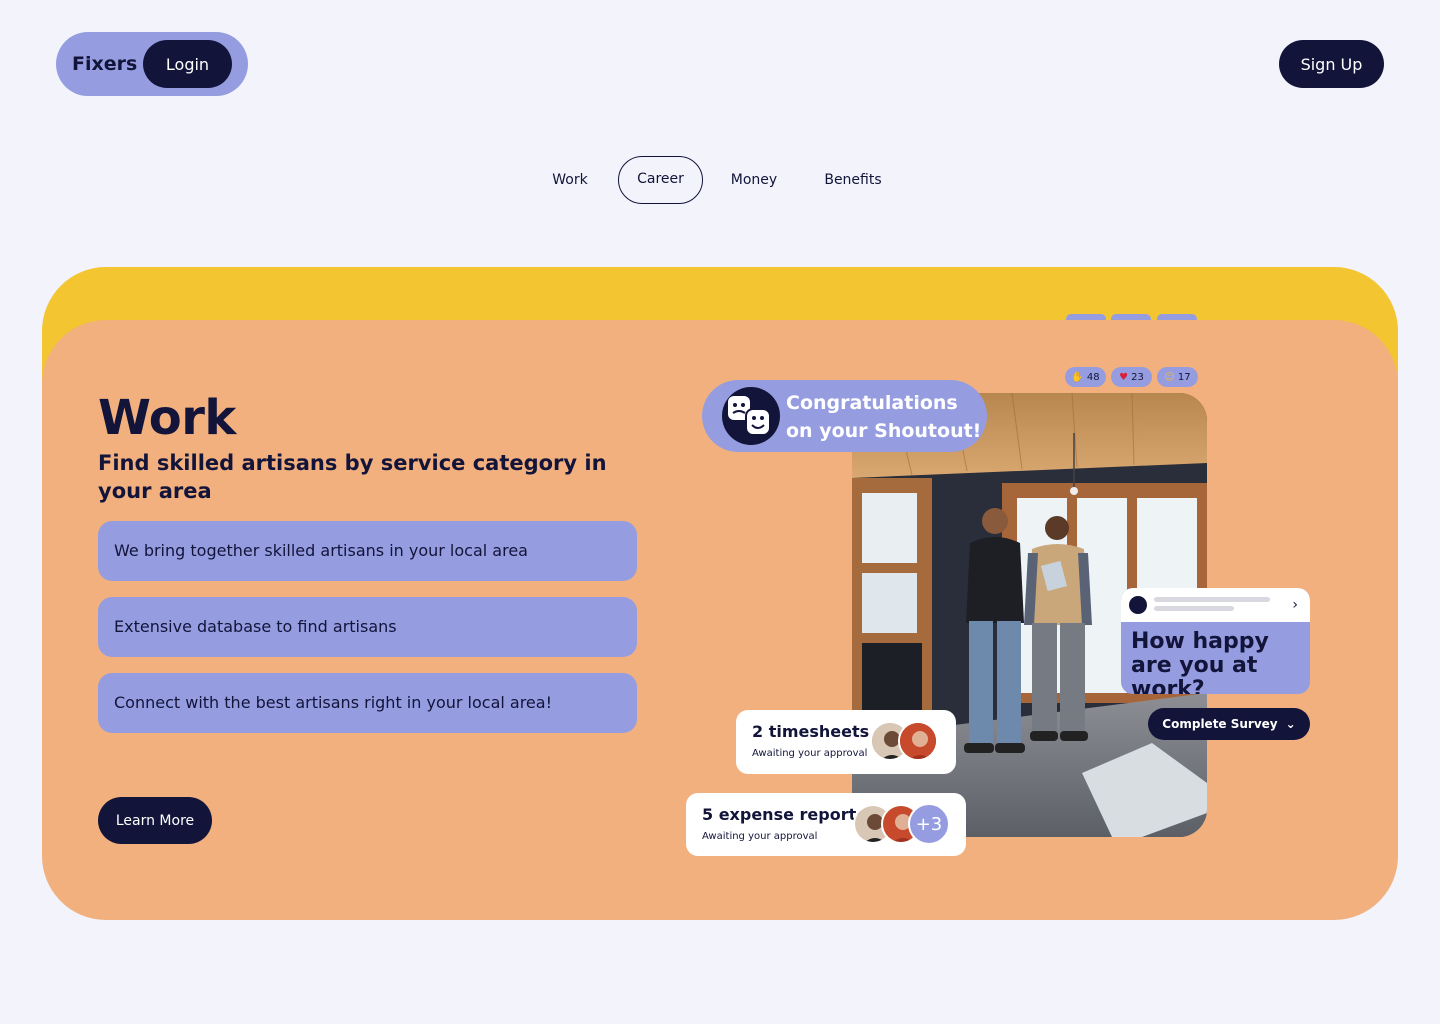 The width and height of the screenshot is (1440, 1024). Describe the element at coordinates (167, 418) in the screenshot. I see `hero-title: Work` at that location.